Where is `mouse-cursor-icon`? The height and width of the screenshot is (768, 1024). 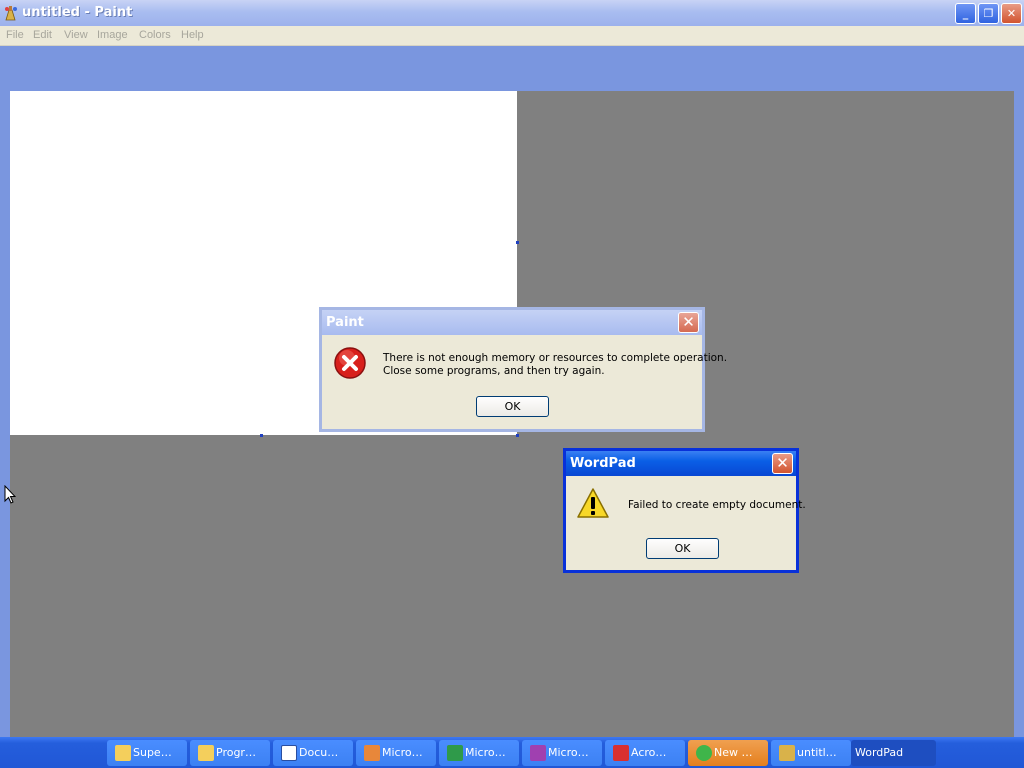
mouse-cursor-icon is located at coordinates (10, 494).